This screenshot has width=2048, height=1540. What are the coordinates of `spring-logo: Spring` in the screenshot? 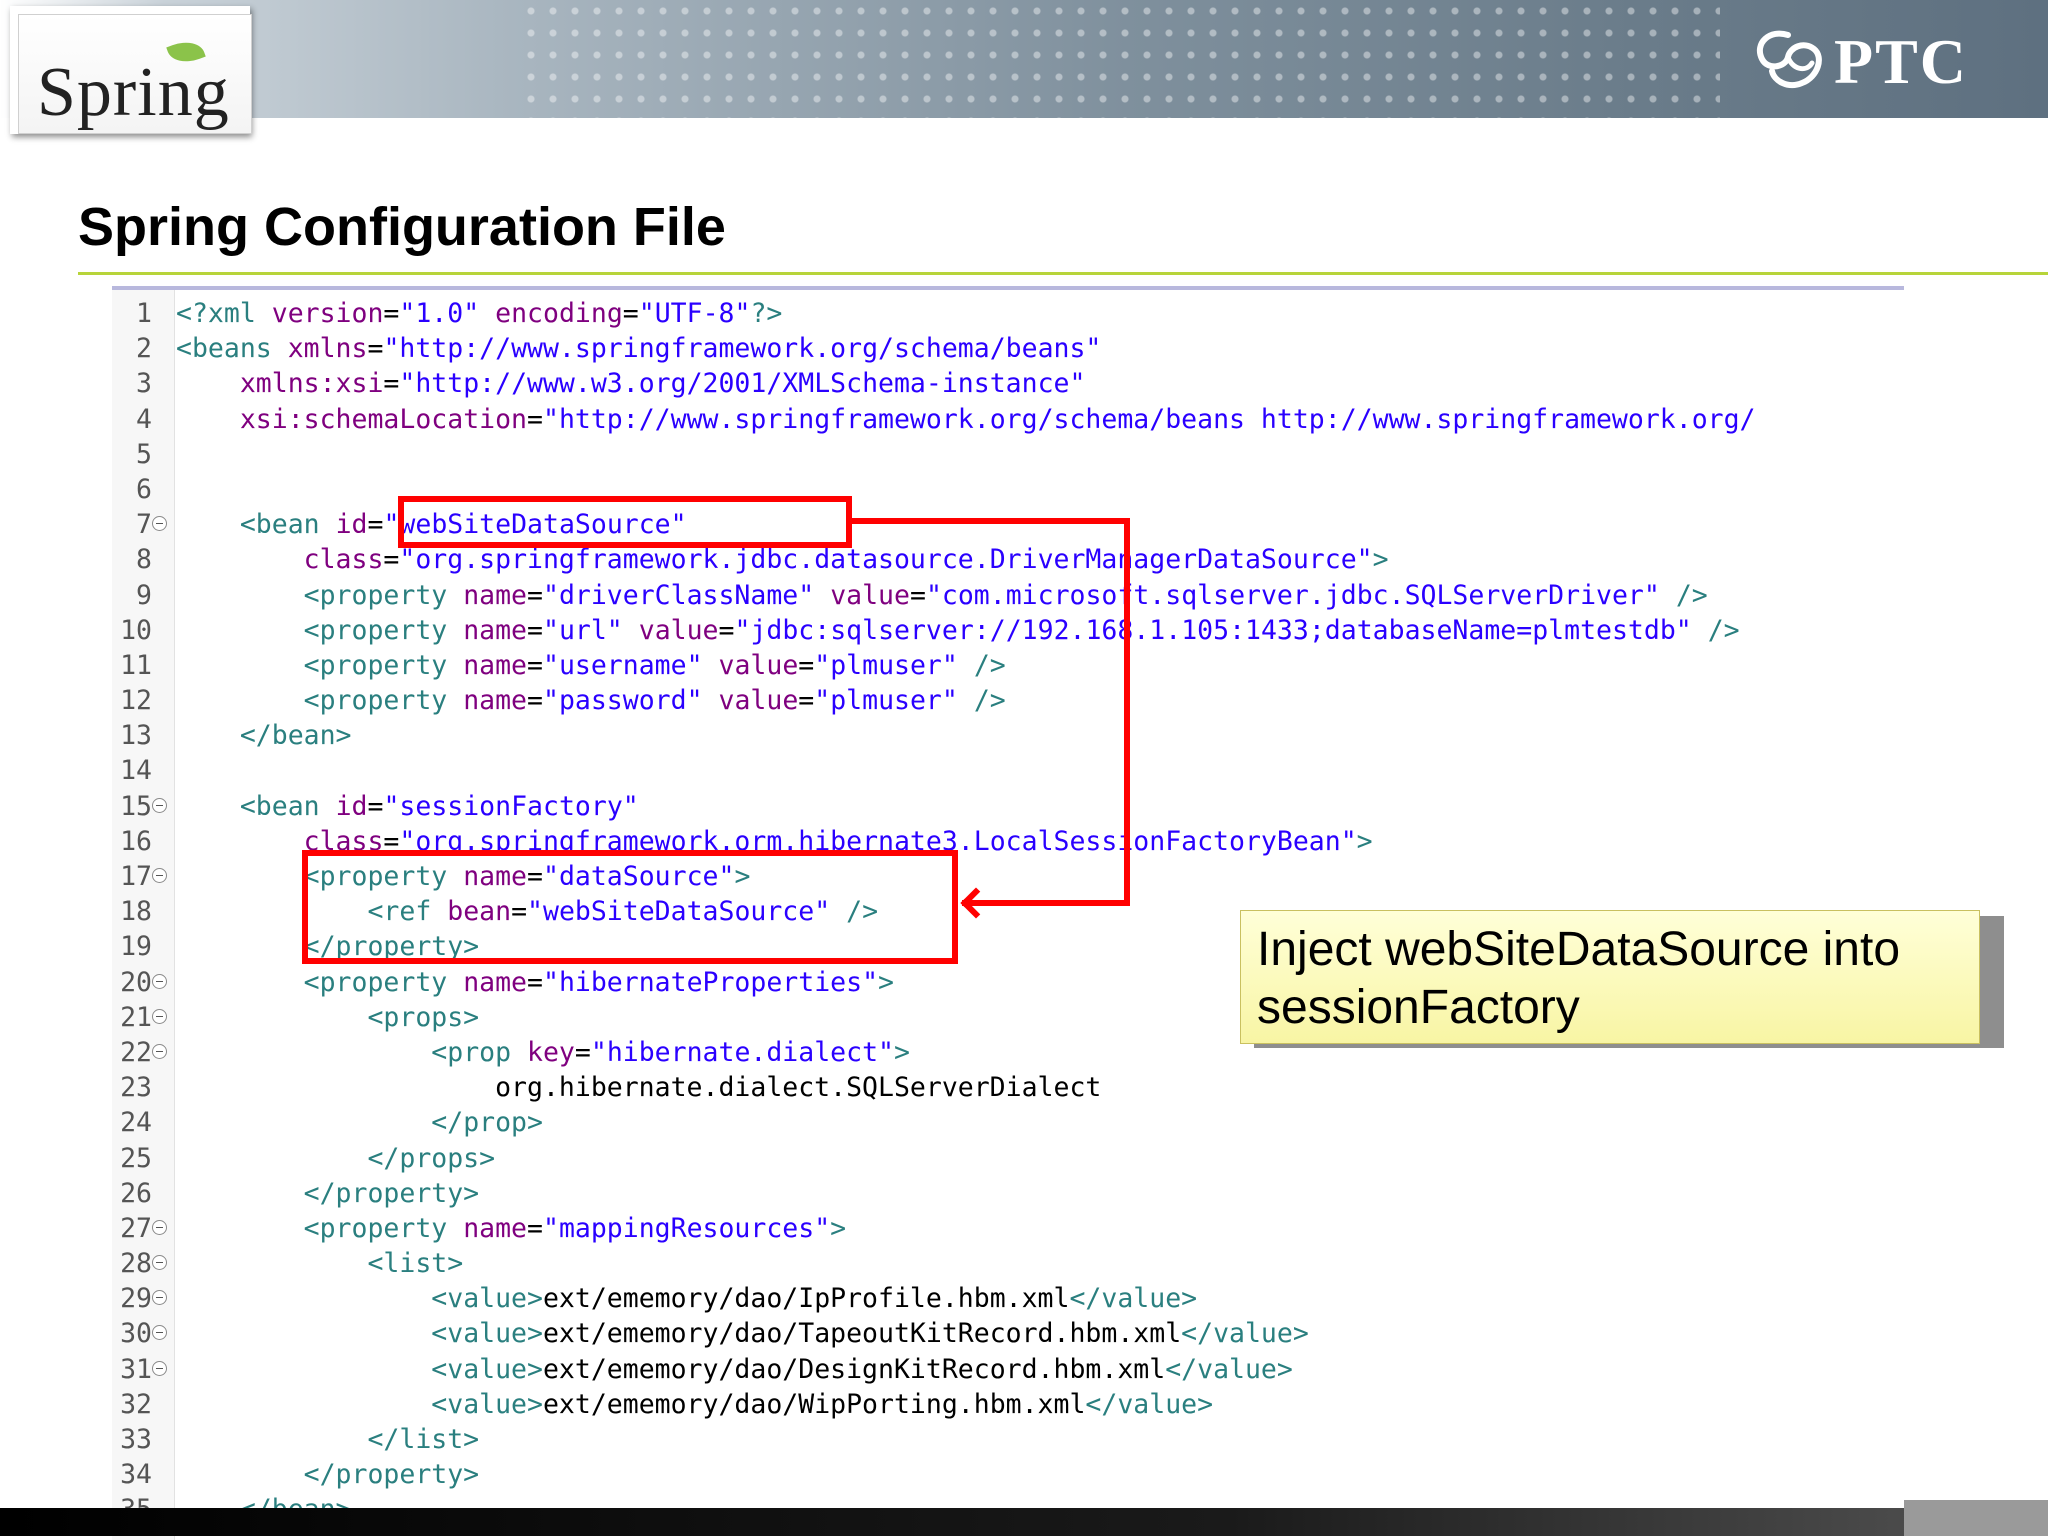 It's located at (131, 70).